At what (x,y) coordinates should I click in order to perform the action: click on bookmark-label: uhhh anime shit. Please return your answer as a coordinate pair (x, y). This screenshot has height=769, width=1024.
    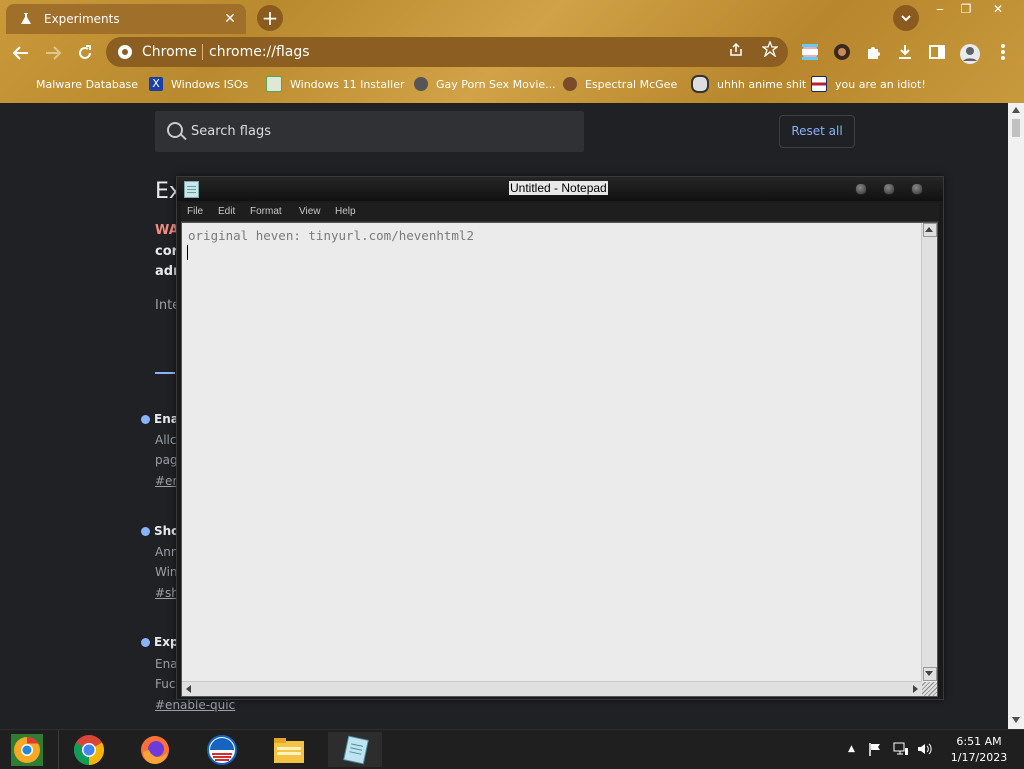
    Looking at the image, I should click on (762, 84).